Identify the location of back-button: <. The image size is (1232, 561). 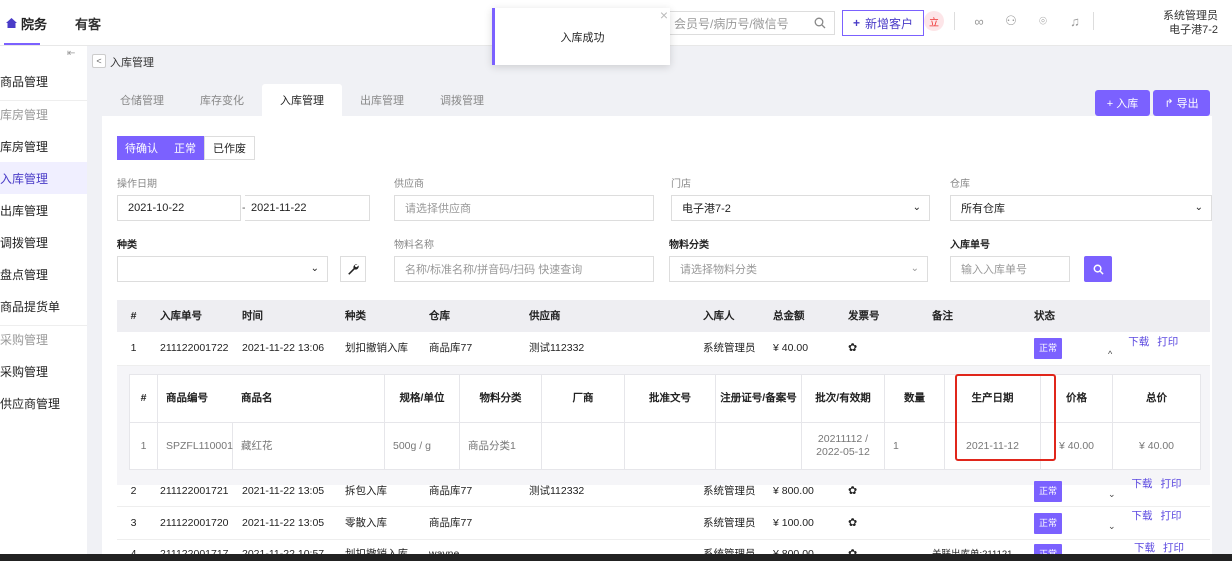
(99, 61).